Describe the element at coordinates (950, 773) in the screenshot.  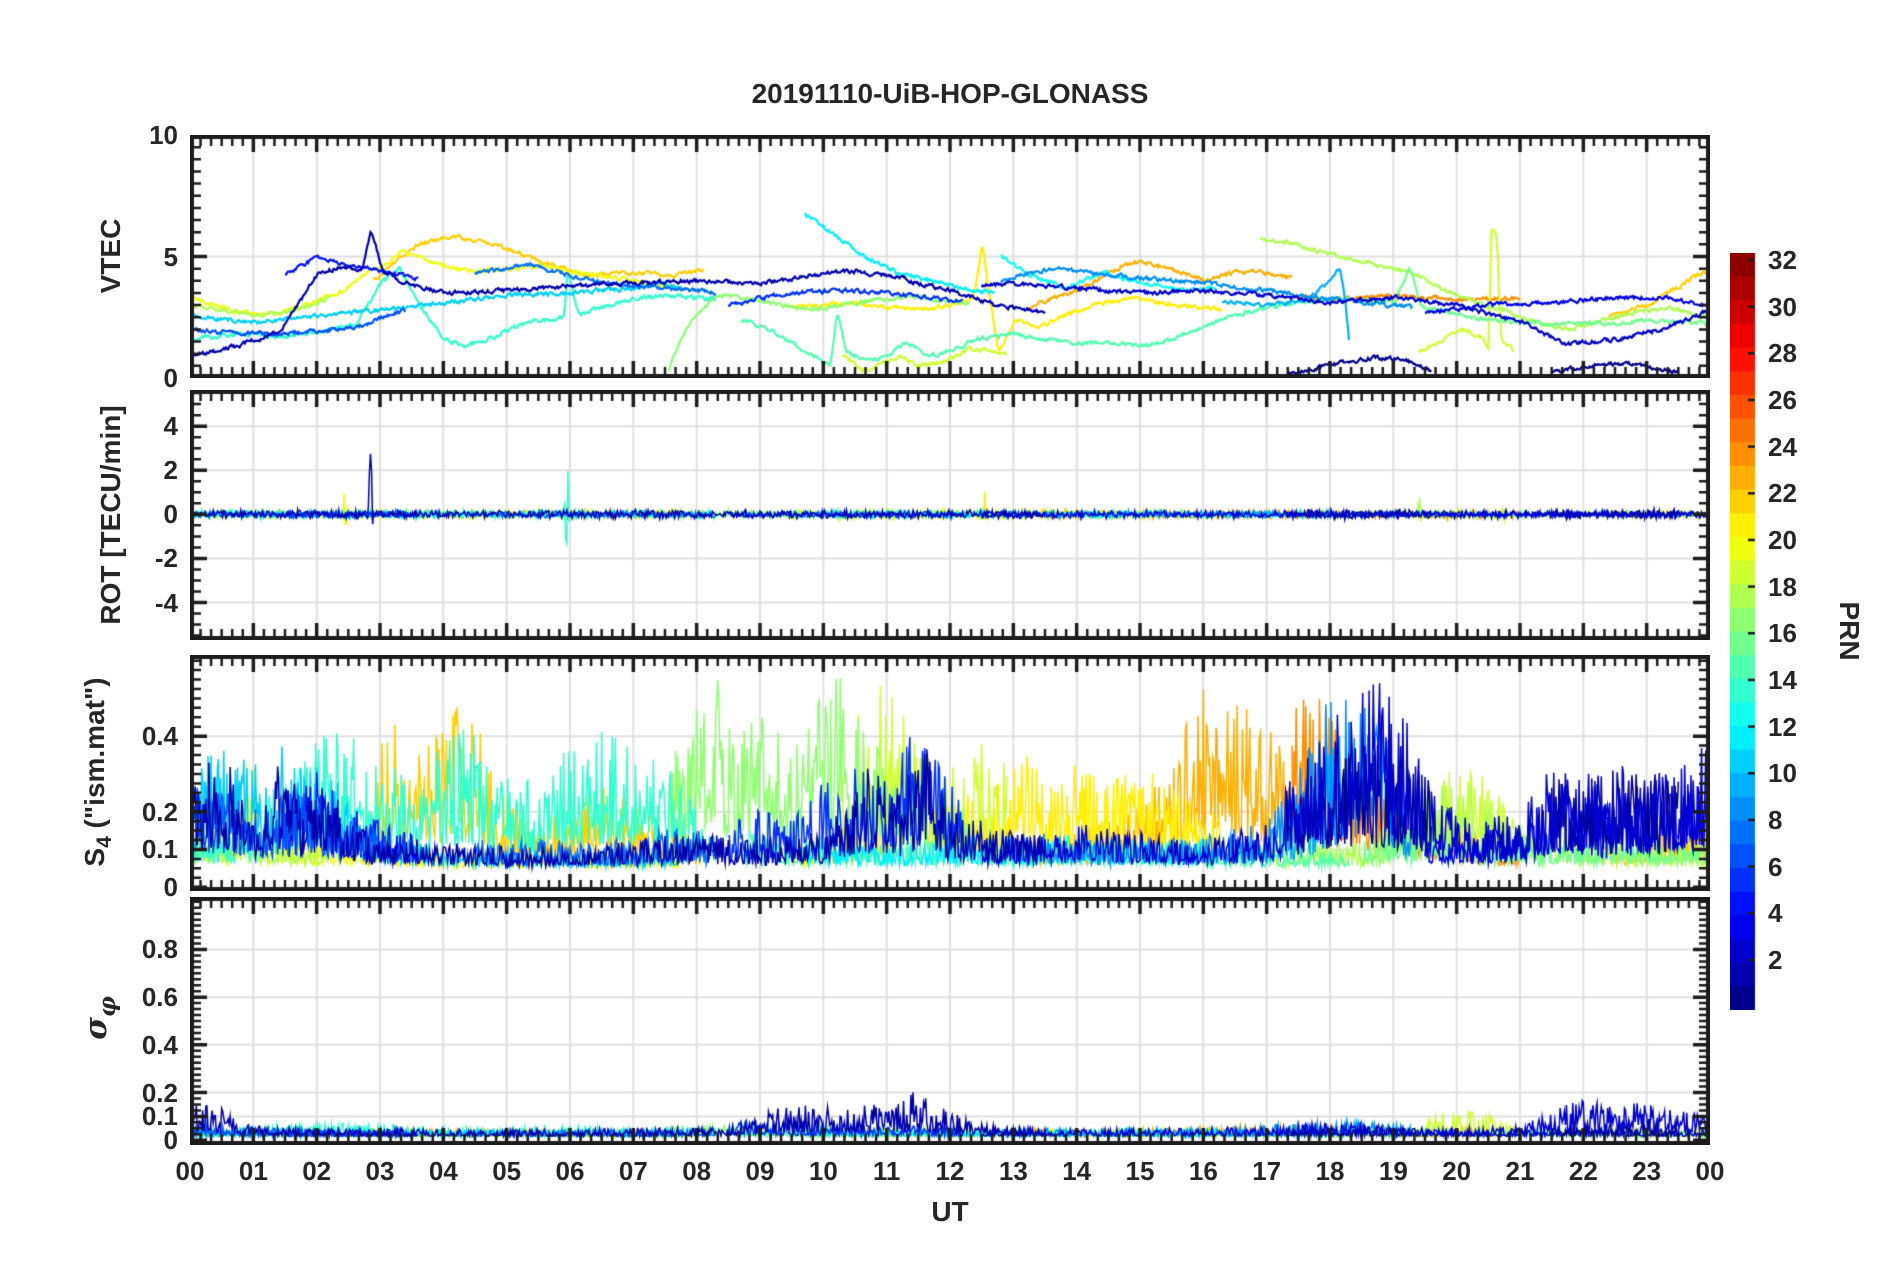
I see `s4-panel-canvas` at that location.